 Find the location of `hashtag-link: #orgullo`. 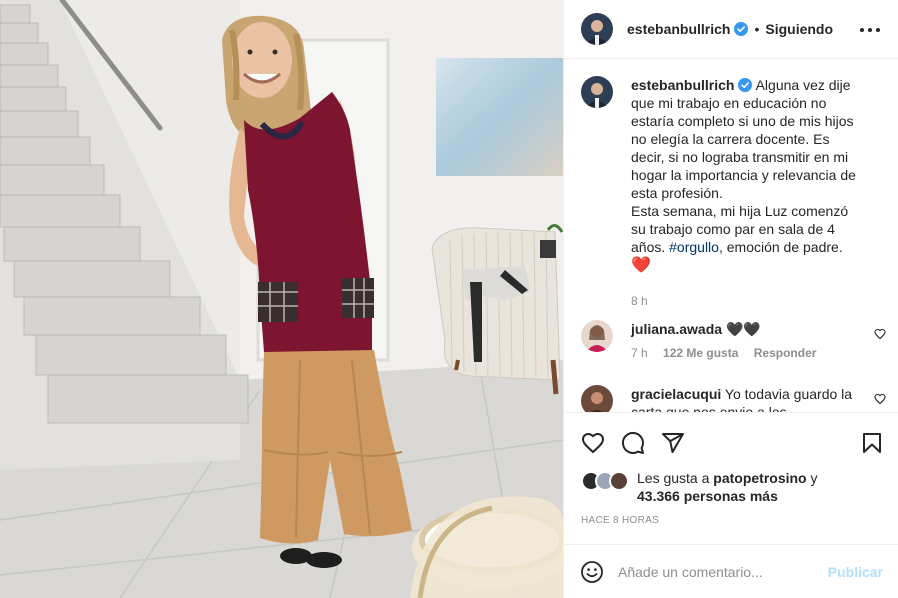

hashtag-link: #orgullo is located at coordinates (694, 247).